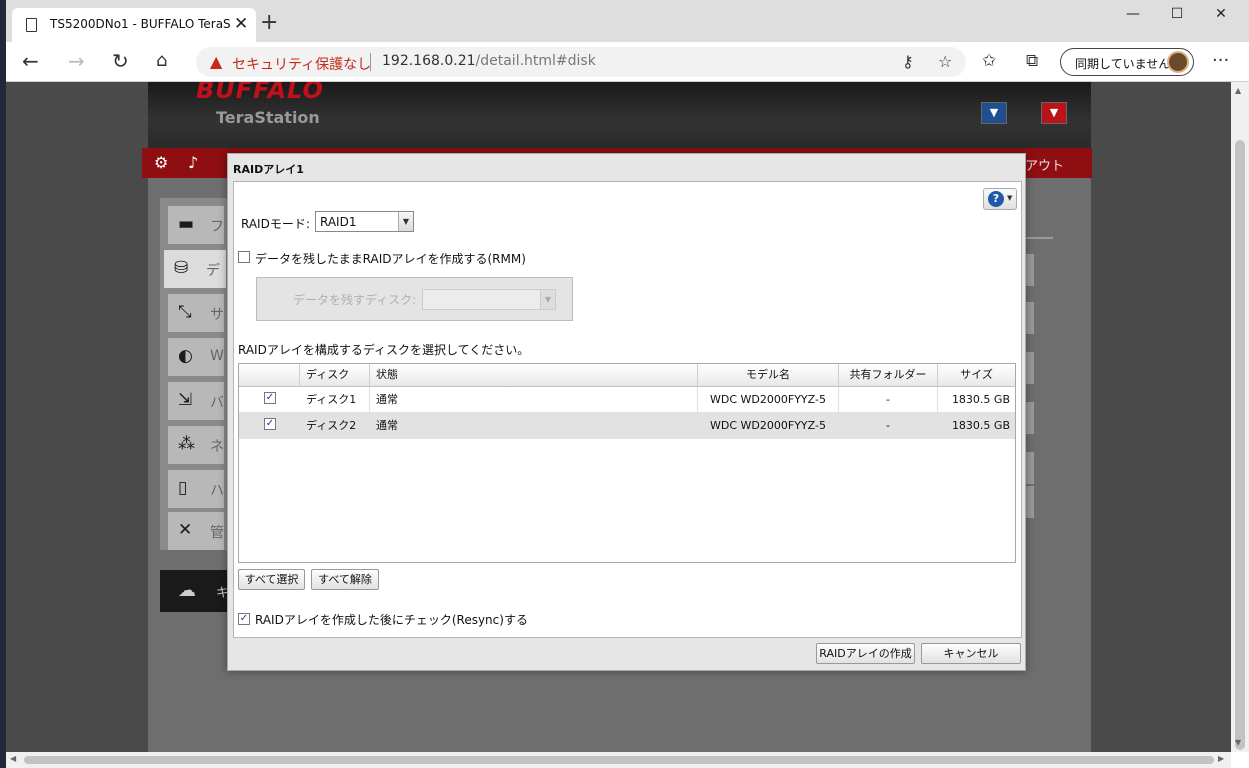  Describe the element at coordinates (489, 299) in the screenshot. I see `rmm-disk-select: ▼` at that location.